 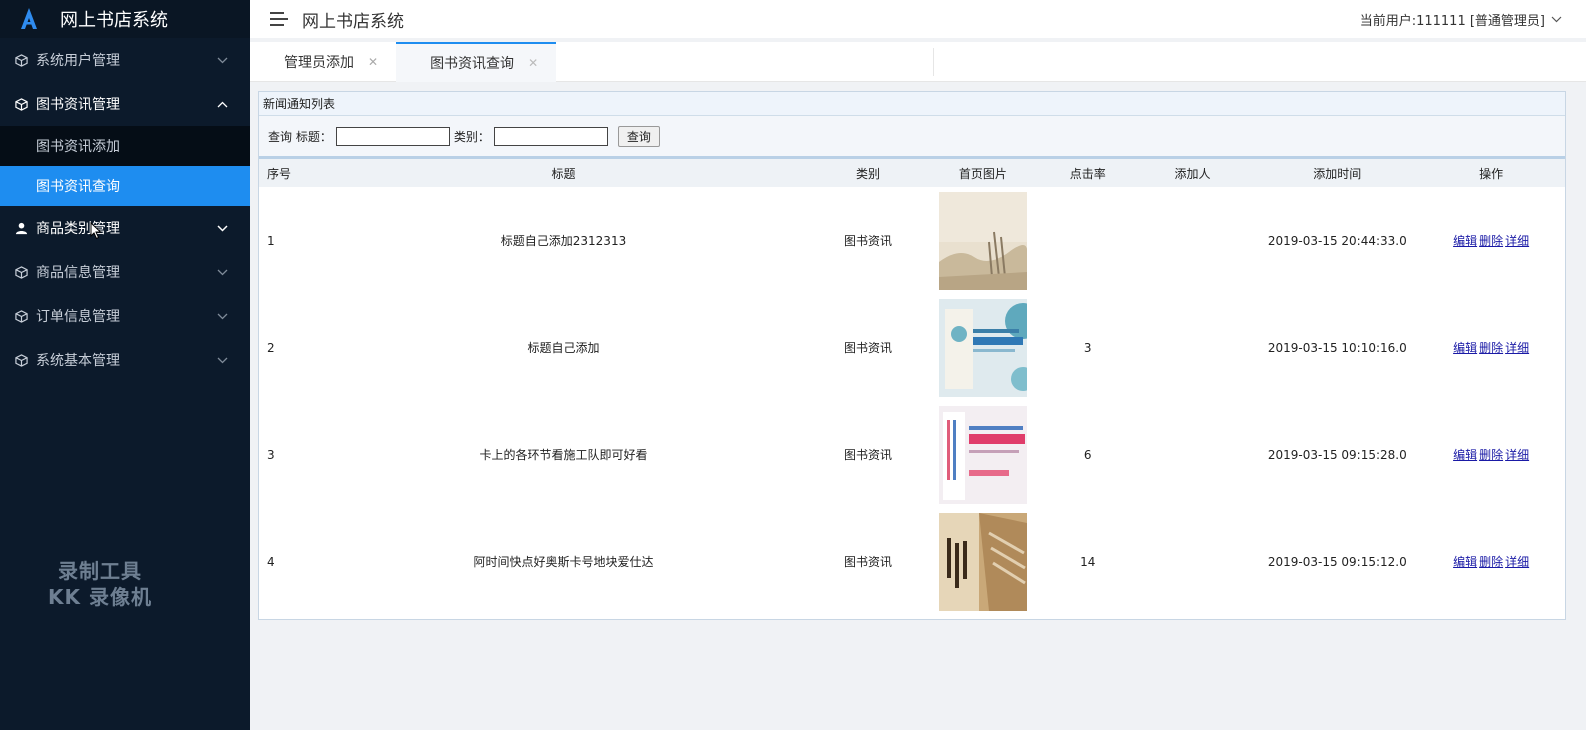 What do you see at coordinates (1452, 21) in the screenshot?
I see `user-info-text: 当前用户:111111 [普通管理员]` at bounding box center [1452, 21].